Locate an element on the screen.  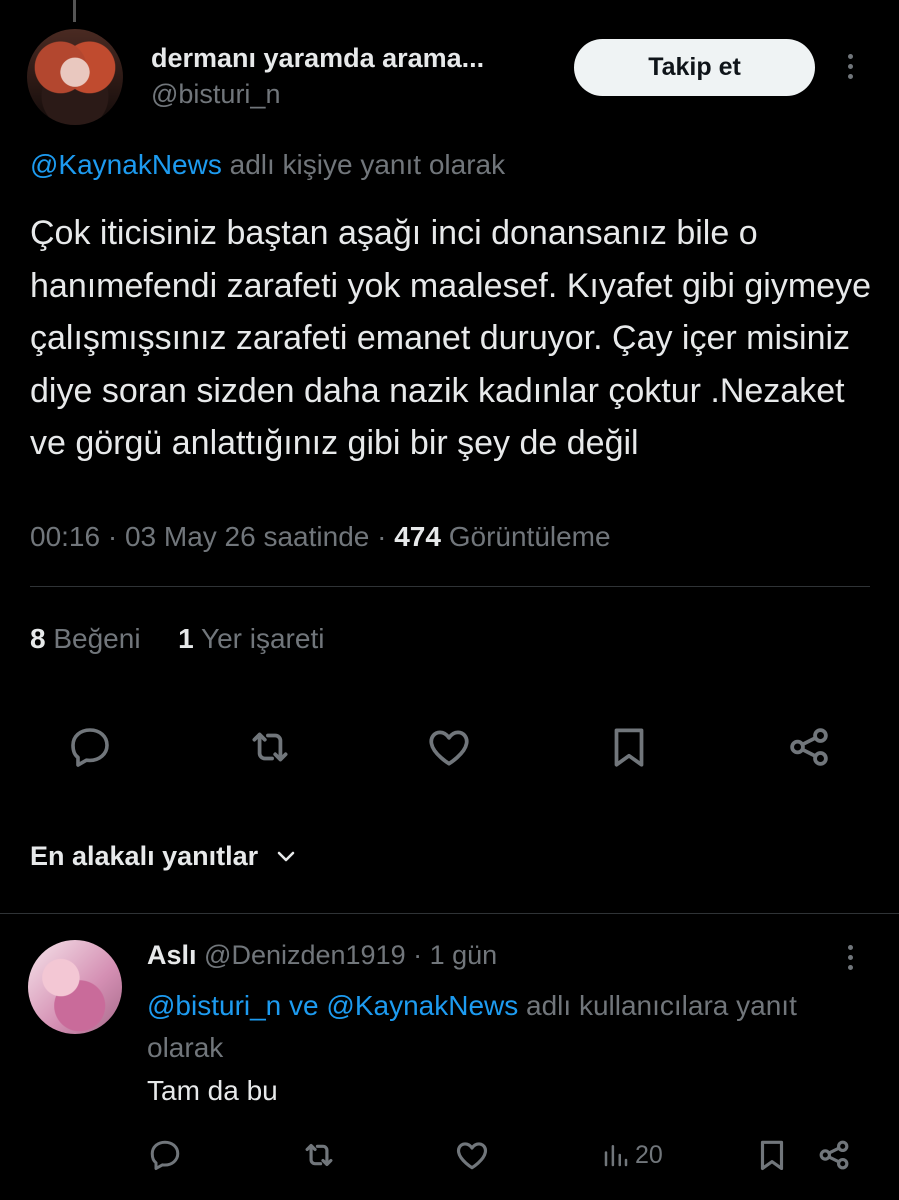
reply-mention-1: @bisturi_n is located at coordinates (214, 1005).